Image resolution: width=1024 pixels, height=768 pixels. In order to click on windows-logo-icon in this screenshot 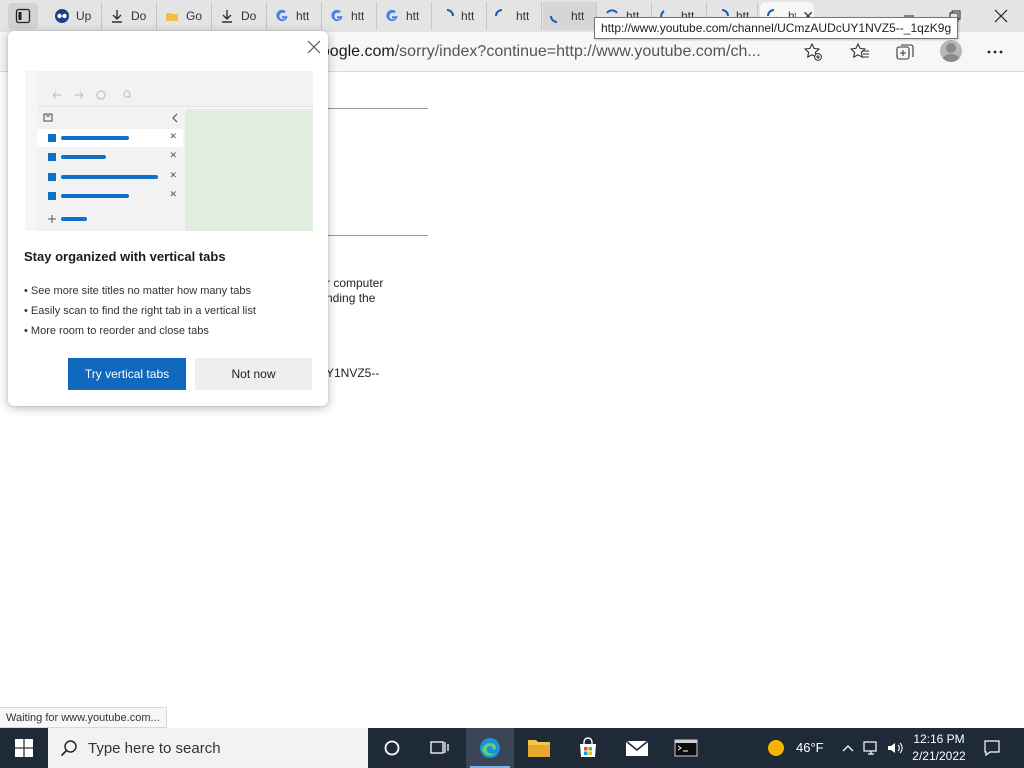, I will do `click(24, 748)`.